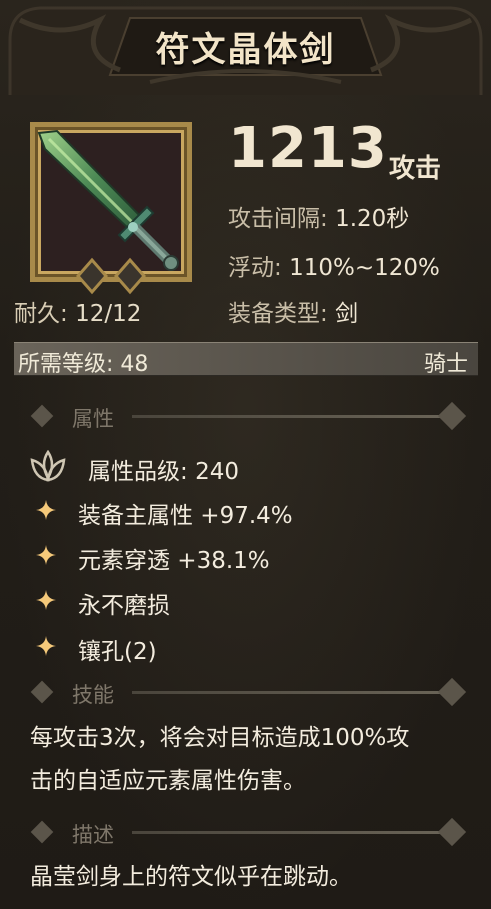 The height and width of the screenshot is (909, 491). I want to click on durability: 耐久: 12/12, so click(77, 311).